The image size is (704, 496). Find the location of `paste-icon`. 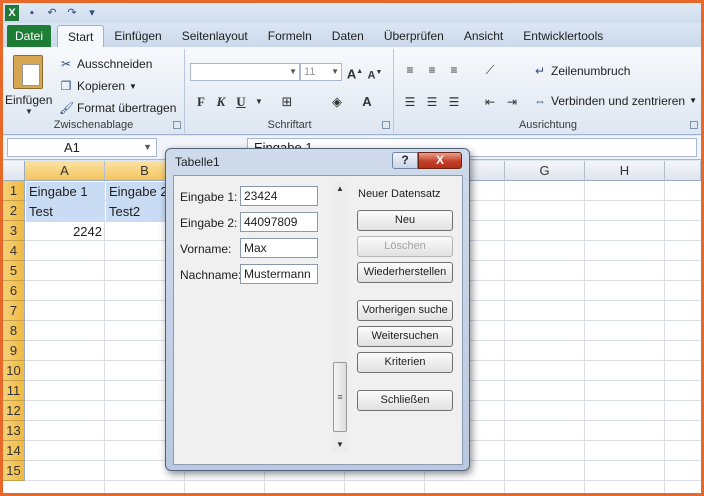

paste-icon is located at coordinates (28, 72).